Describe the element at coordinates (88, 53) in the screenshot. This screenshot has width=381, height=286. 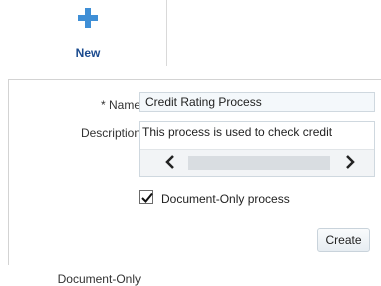
I see `new-label: New` at that location.